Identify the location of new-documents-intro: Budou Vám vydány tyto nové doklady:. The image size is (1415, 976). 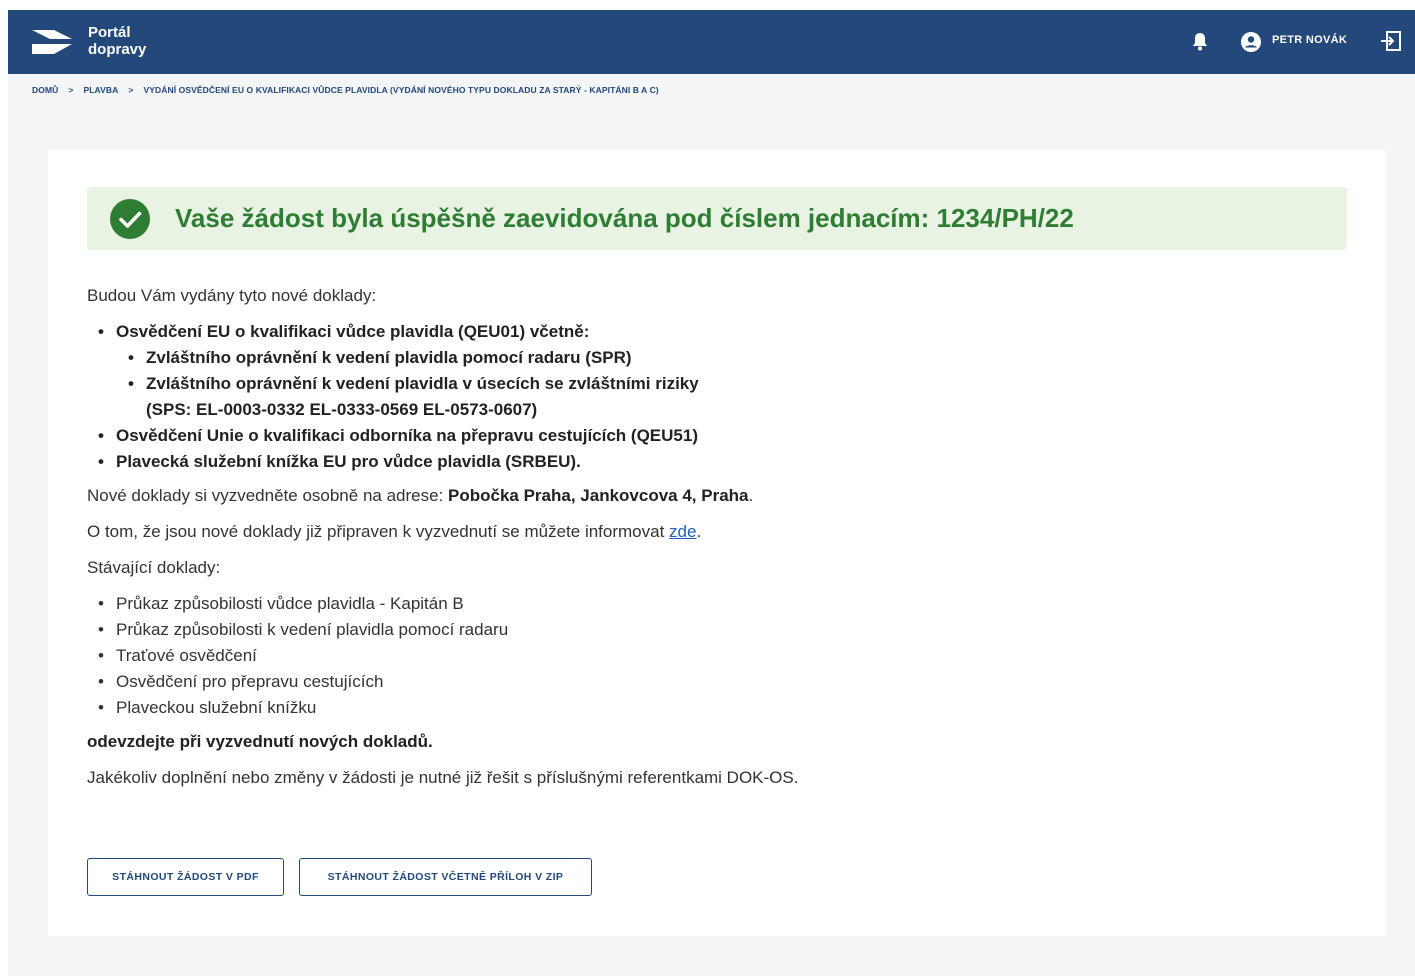
(232, 295).